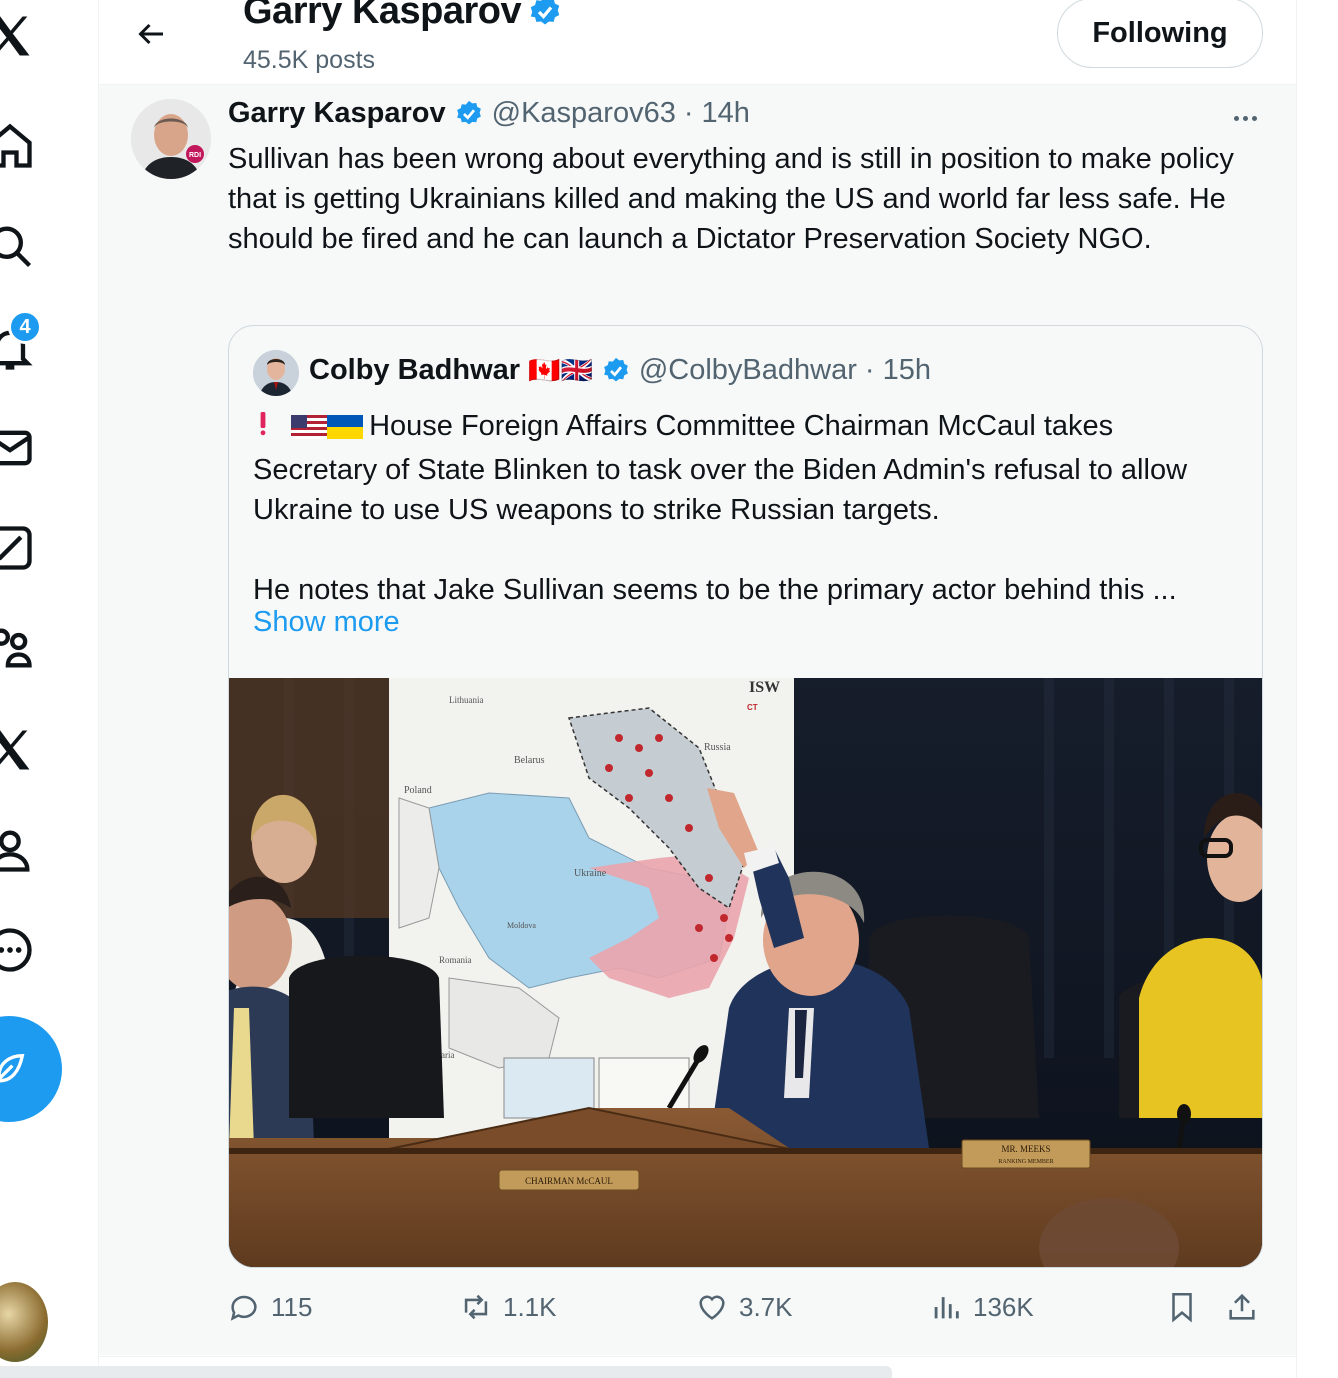 The image size is (1338, 1378). I want to click on arrow-left-icon, so click(150, 34).